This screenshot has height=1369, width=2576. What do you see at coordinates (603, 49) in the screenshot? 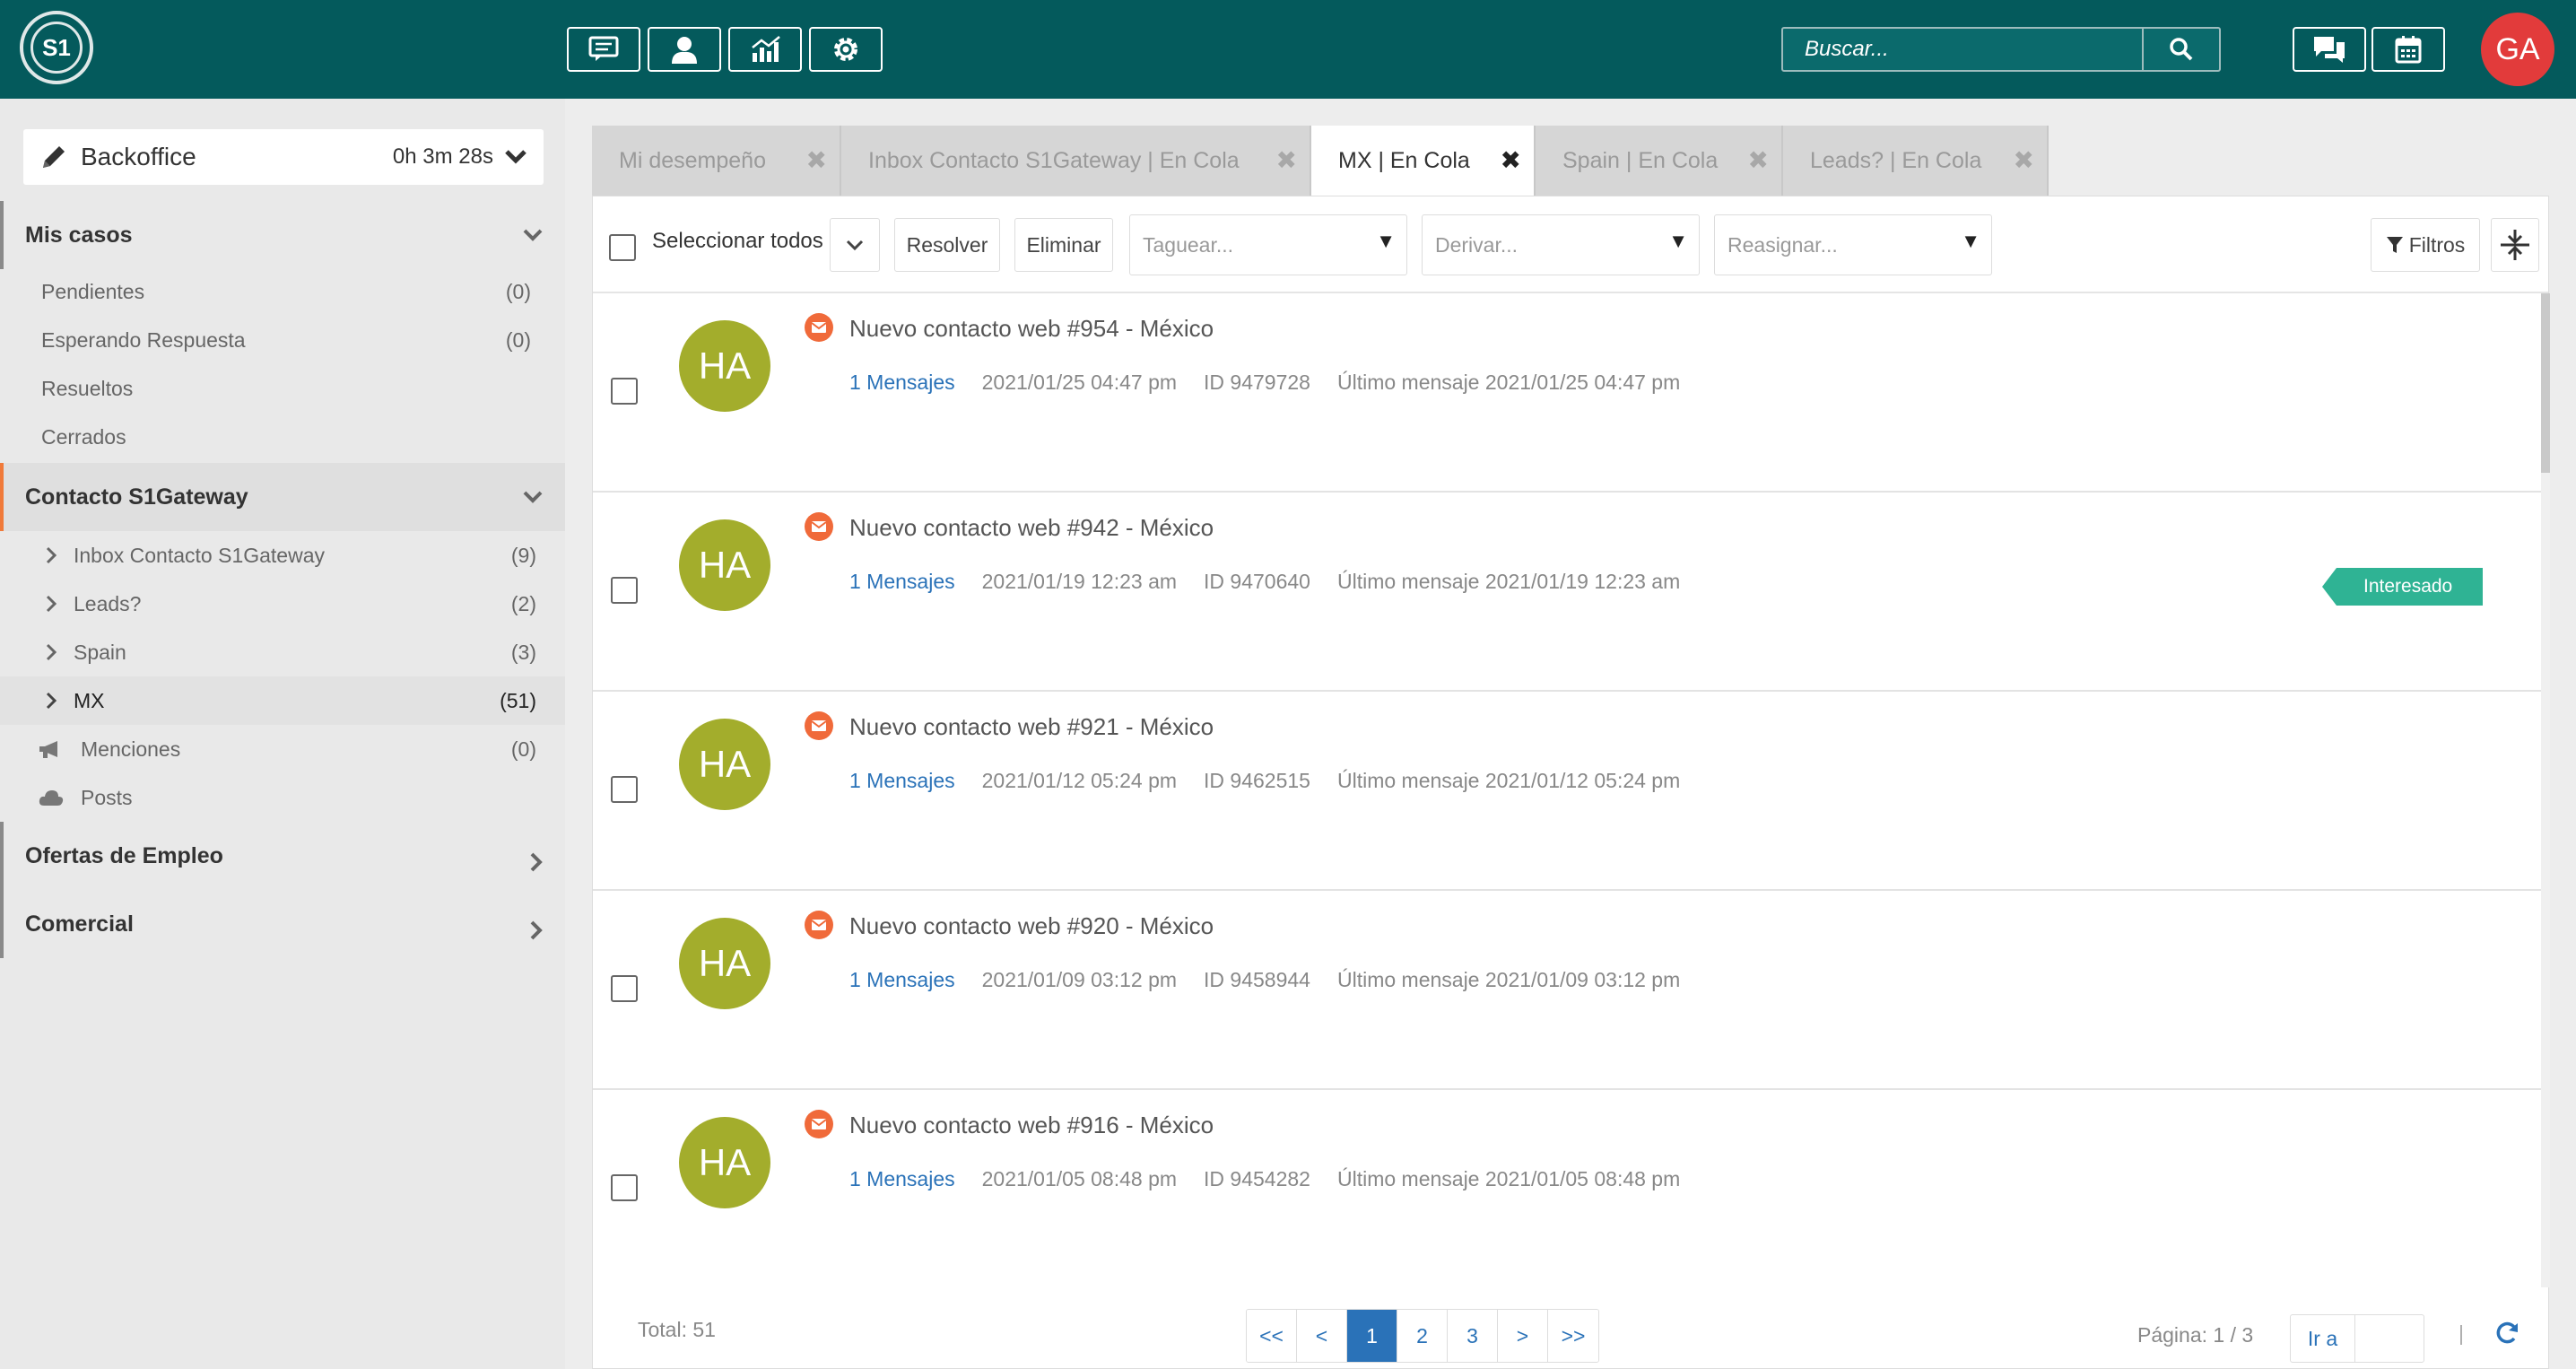
I see `chat-button` at bounding box center [603, 49].